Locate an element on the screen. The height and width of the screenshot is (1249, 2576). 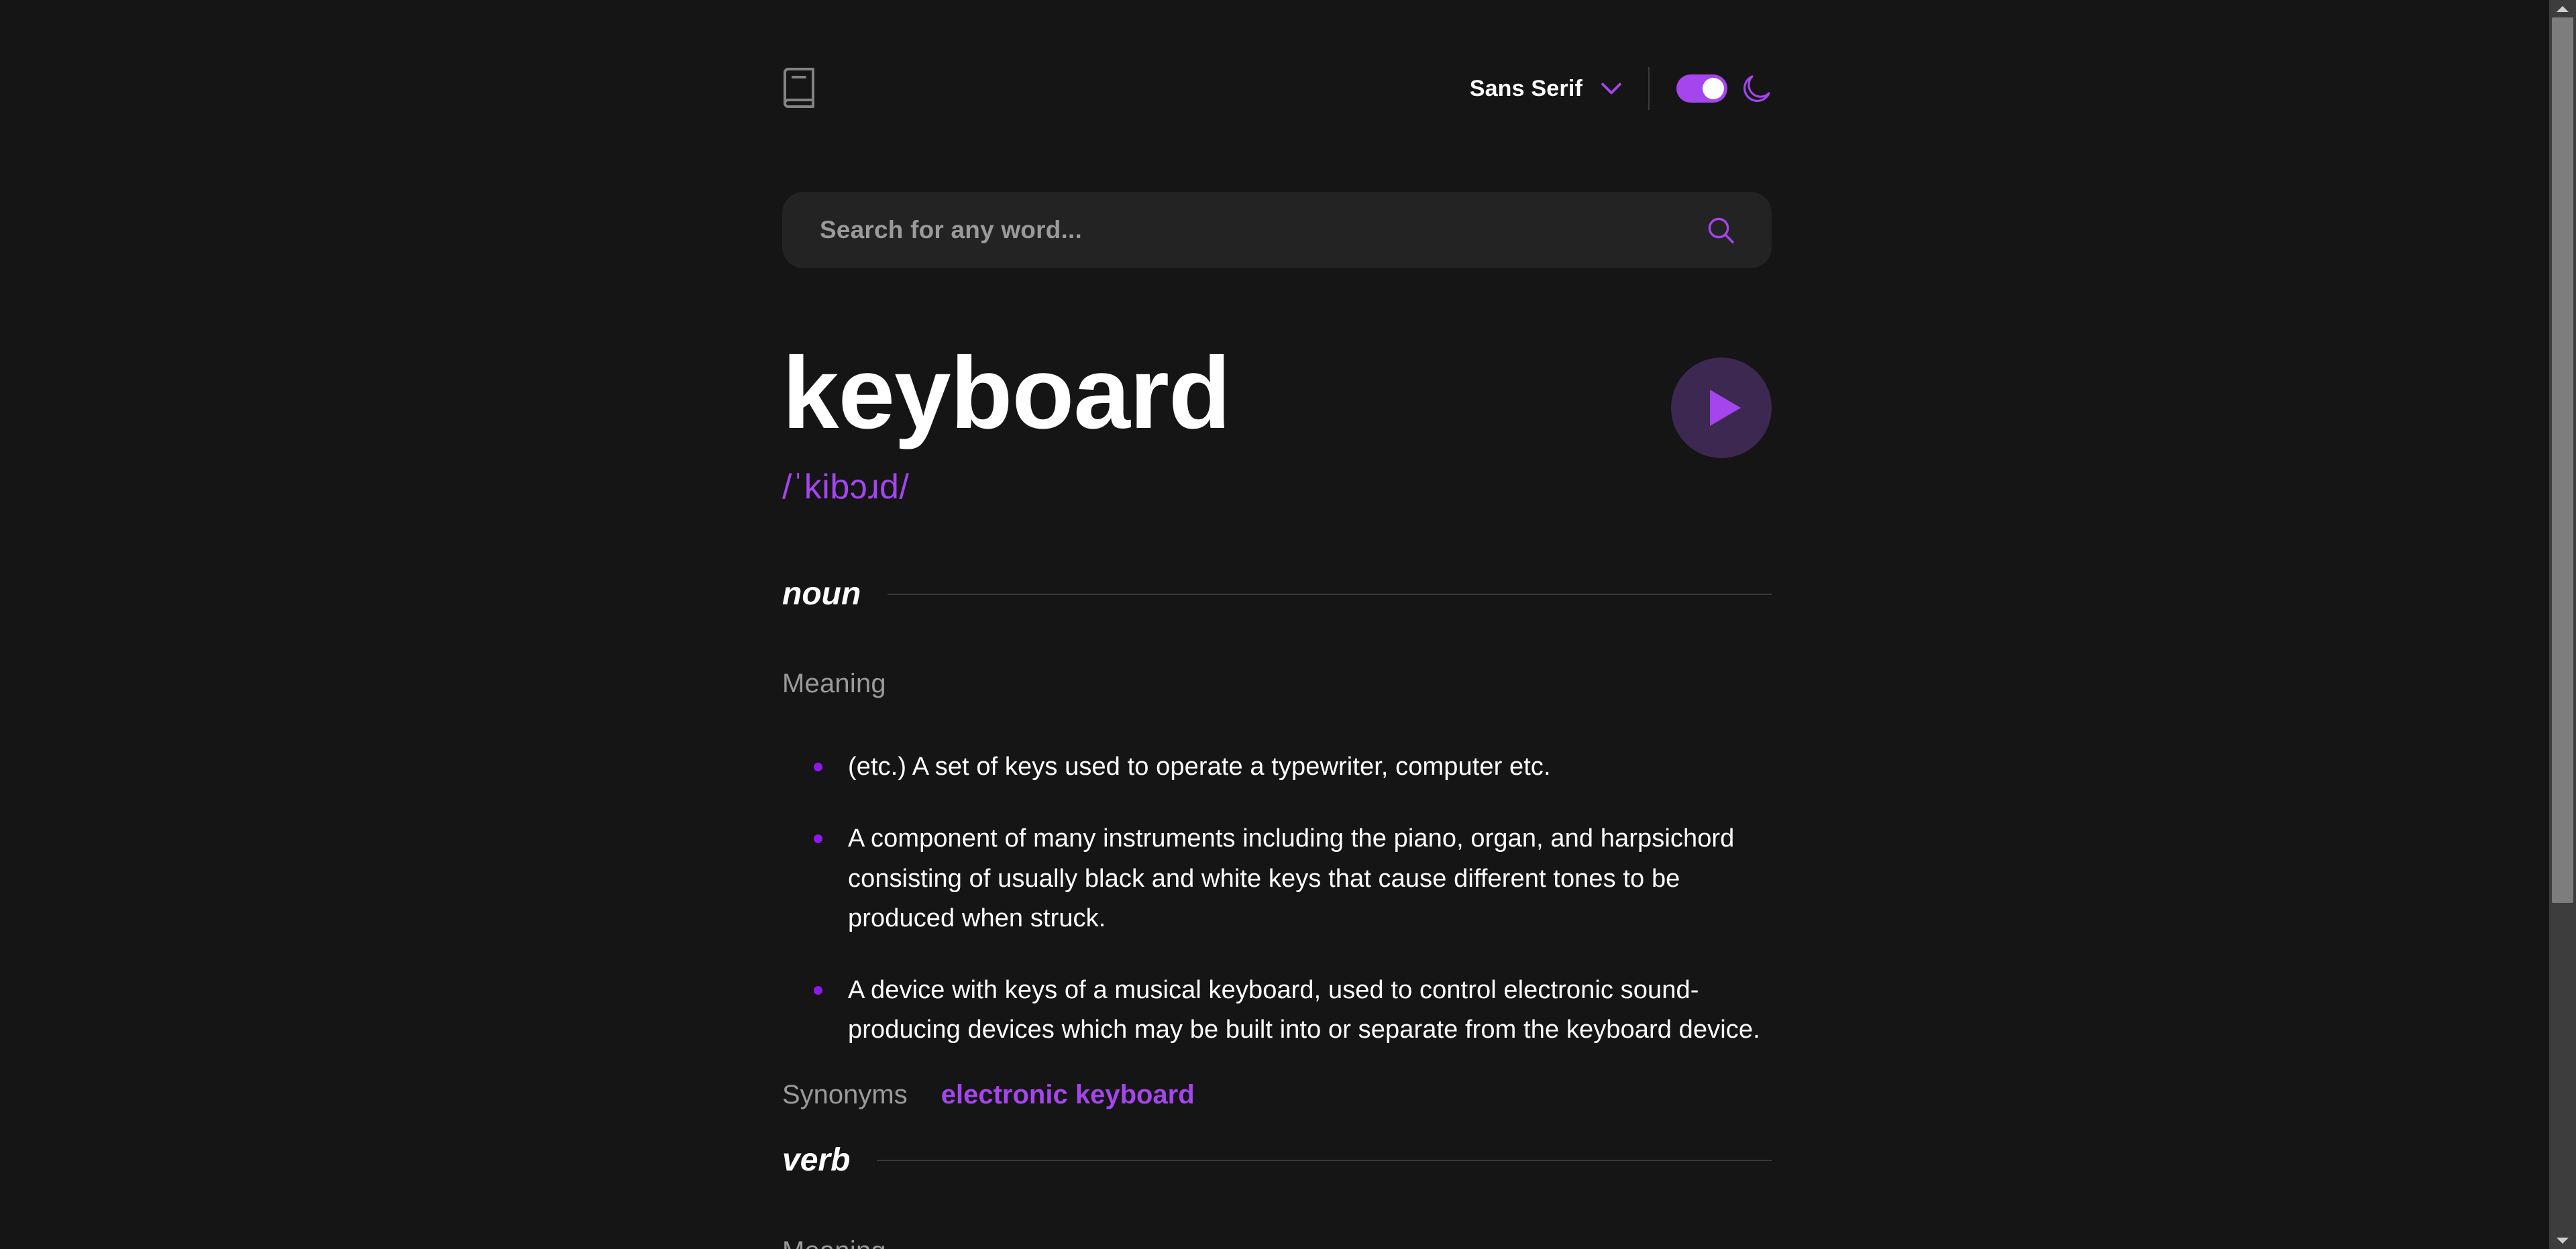
synonyms-label: Synonyms is located at coordinates (845, 1094).